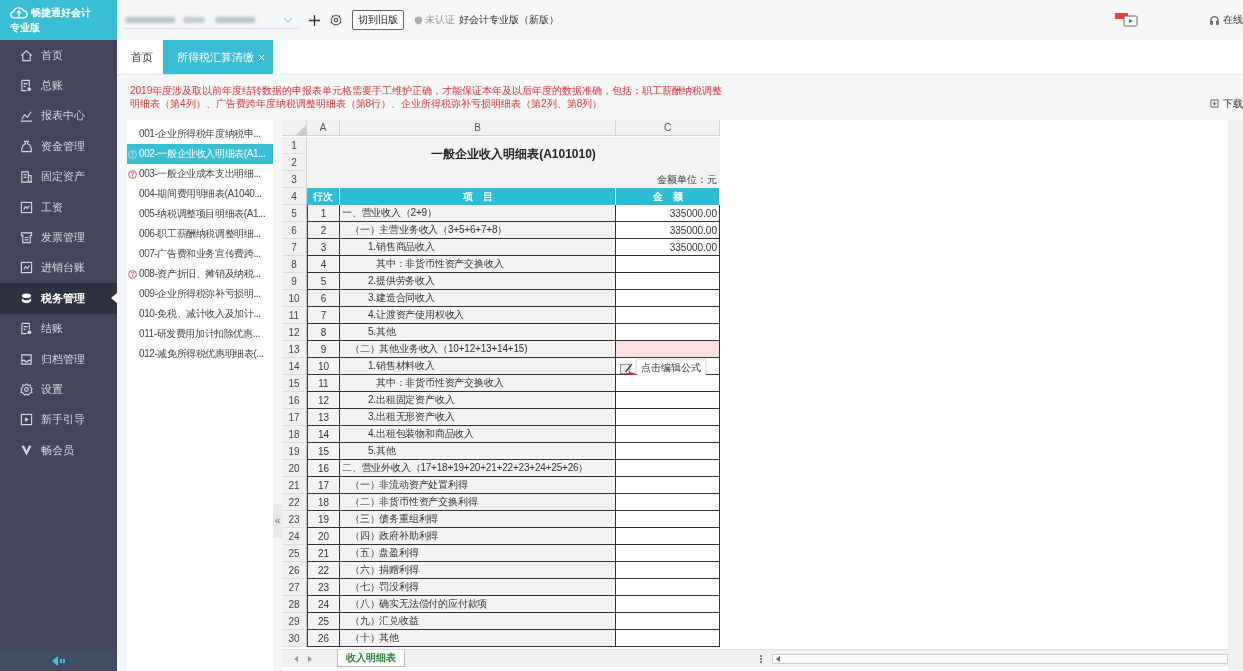 The height and width of the screenshot is (671, 1243). What do you see at coordinates (314, 20) in the screenshot?
I see `plus-icon` at bounding box center [314, 20].